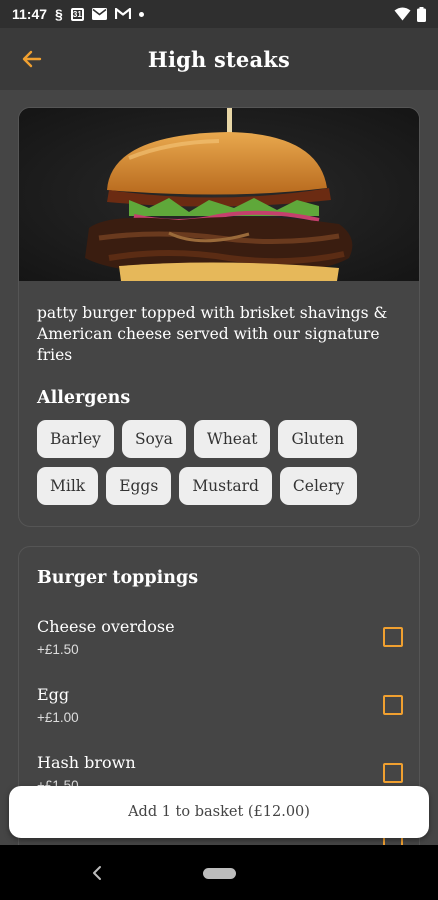 The image size is (438, 900). Describe the element at coordinates (220, 644) in the screenshot. I see `topping-option: Cheese overdose +£1.50` at that location.